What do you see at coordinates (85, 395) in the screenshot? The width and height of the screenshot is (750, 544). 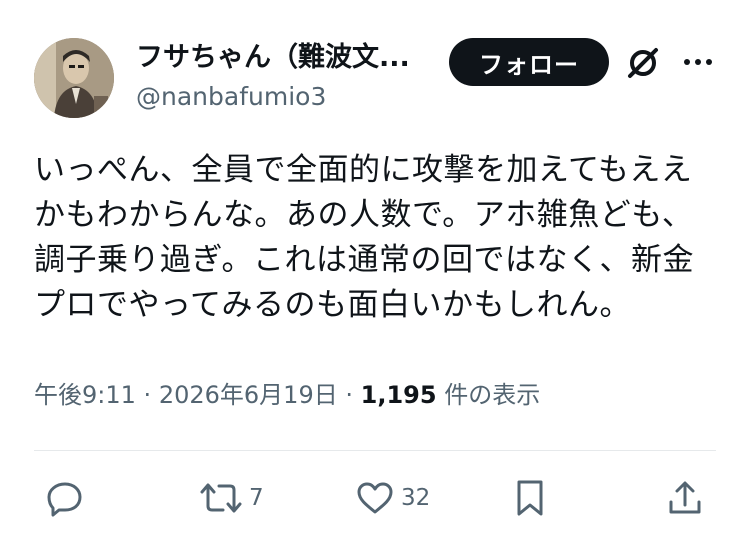 I see `post-time: 午後9:11` at bounding box center [85, 395].